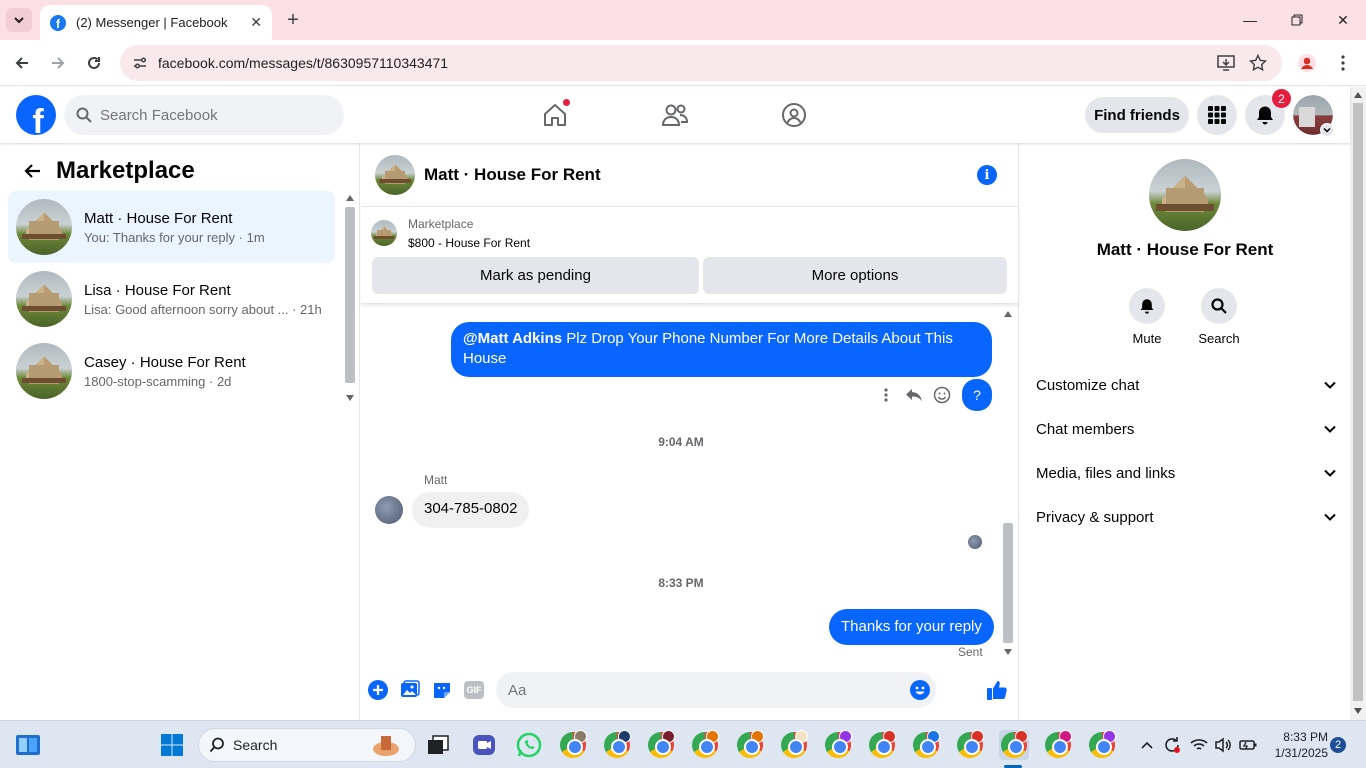 The width and height of the screenshot is (1366, 768). What do you see at coordinates (1338, 745) in the screenshot?
I see `notification-center-badge: 2` at bounding box center [1338, 745].